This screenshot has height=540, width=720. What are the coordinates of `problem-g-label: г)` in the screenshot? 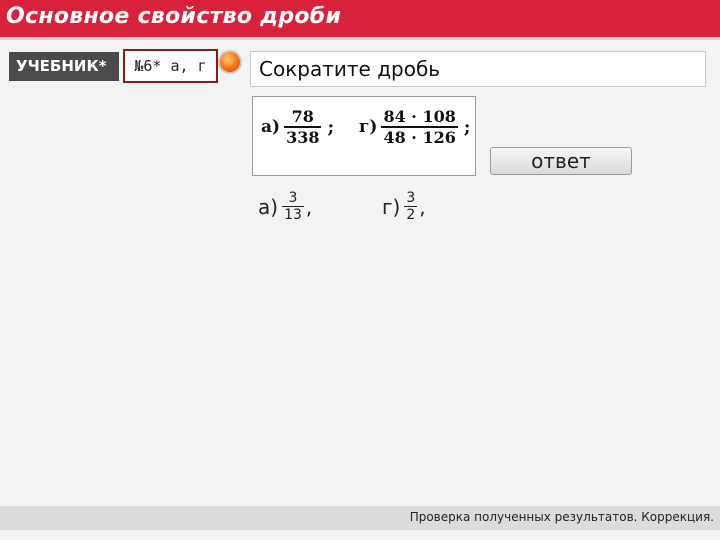 It's located at (368, 127).